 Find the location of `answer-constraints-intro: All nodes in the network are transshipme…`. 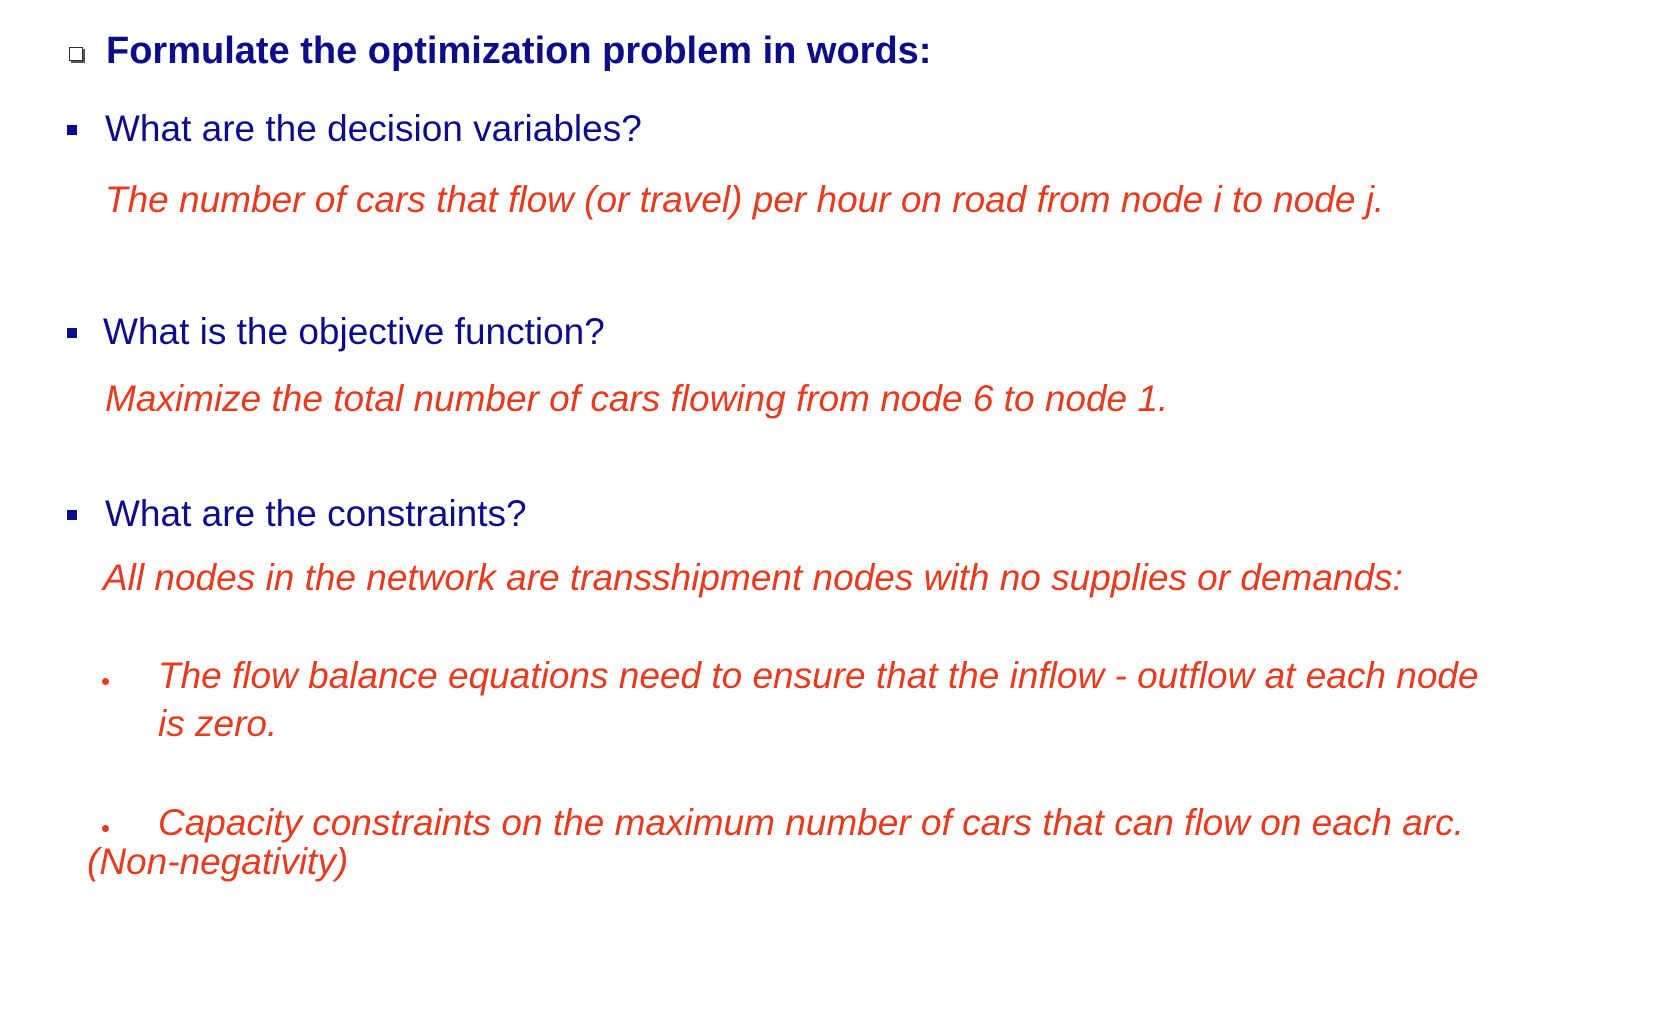

answer-constraints-intro: All nodes in the network are transshipme… is located at coordinates (753, 577).